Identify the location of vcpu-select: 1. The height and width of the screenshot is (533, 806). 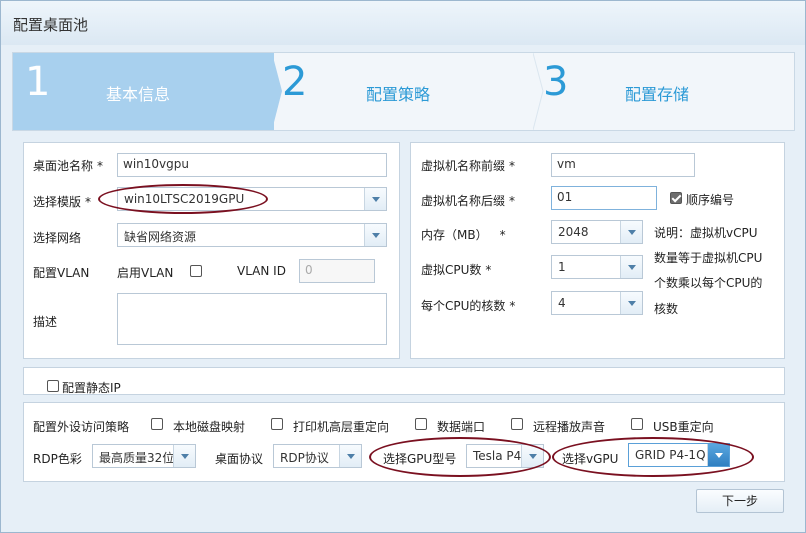
(597, 267).